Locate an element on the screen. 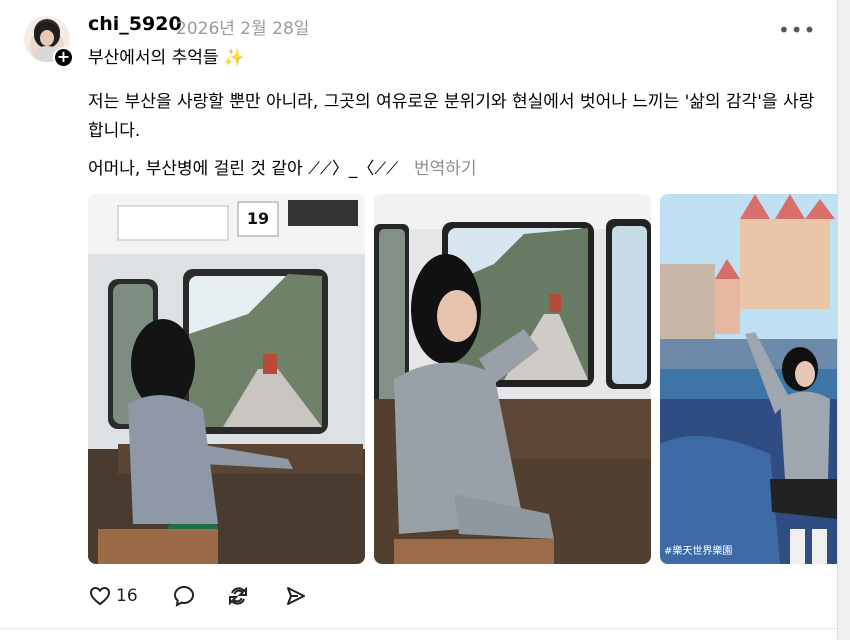  repost-icon is located at coordinates (238, 596).